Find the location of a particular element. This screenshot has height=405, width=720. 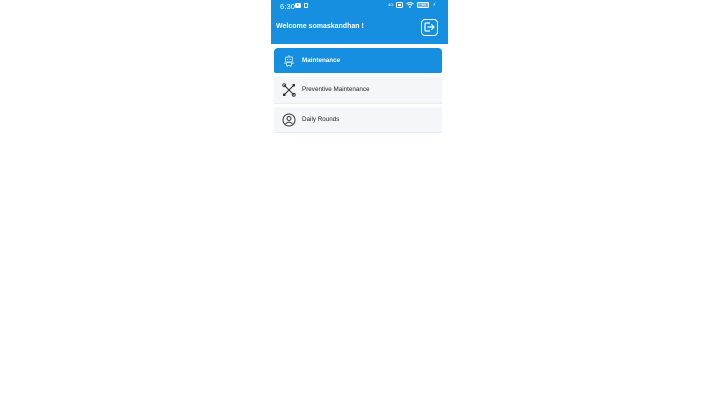

sim-icon is located at coordinates (400, 5).